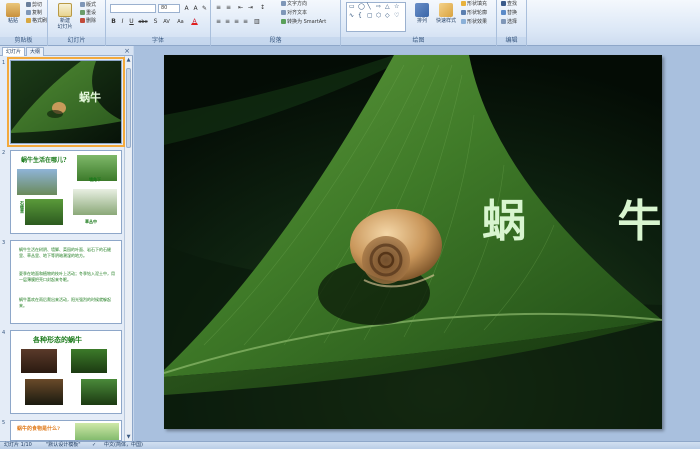 The width and height of the screenshot is (700, 449). I want to click on shapes-gallery: ▭ ◯ ╲ ⇨ △ ☆ ∿ { ▢ ⬡ ◇ ♡, so click(376, 17).